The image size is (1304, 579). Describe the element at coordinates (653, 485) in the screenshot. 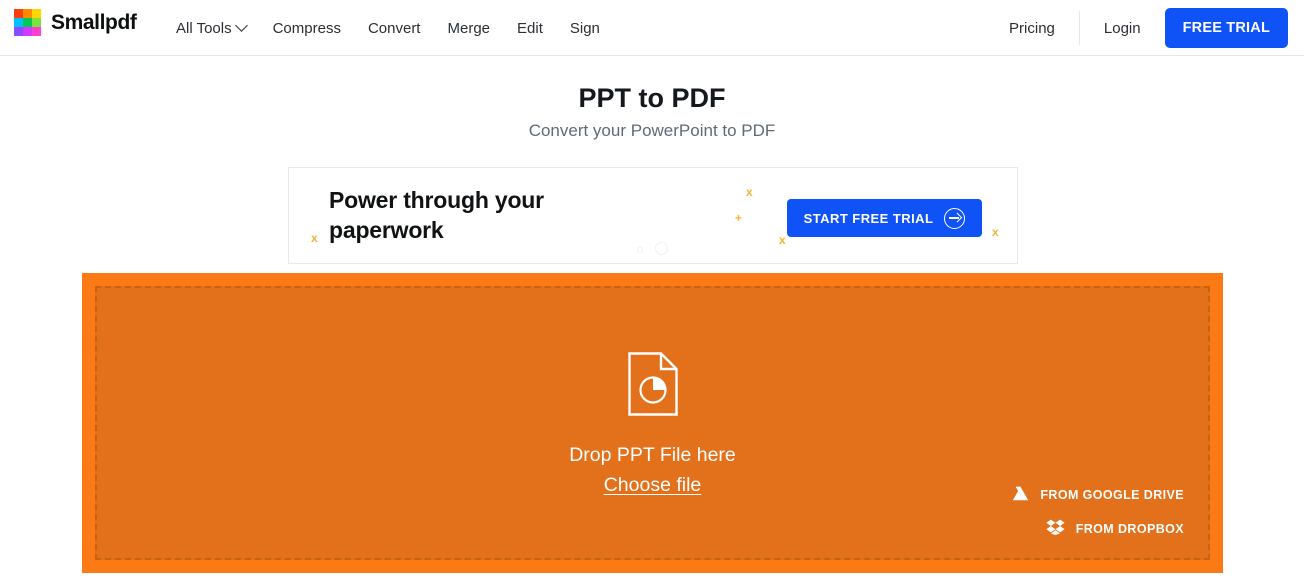

I see `choose-file-link: Choose file` at that location.